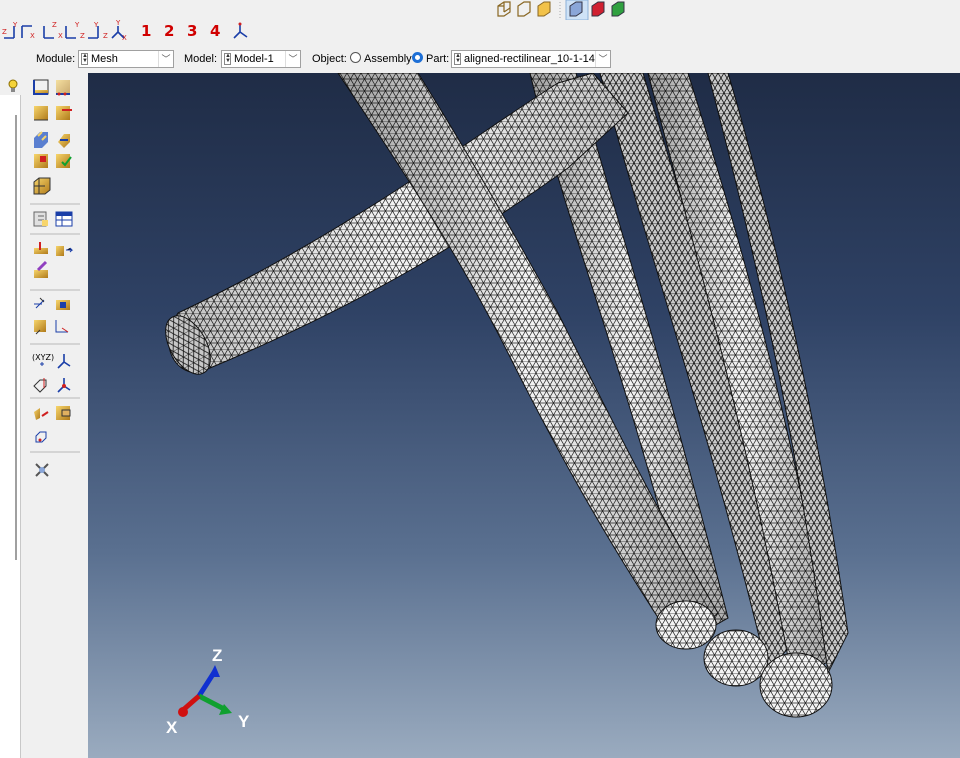  Describe the element at coordinates (388, 59) in the screenshot. I see `assembly-label: Assembly` at that location.